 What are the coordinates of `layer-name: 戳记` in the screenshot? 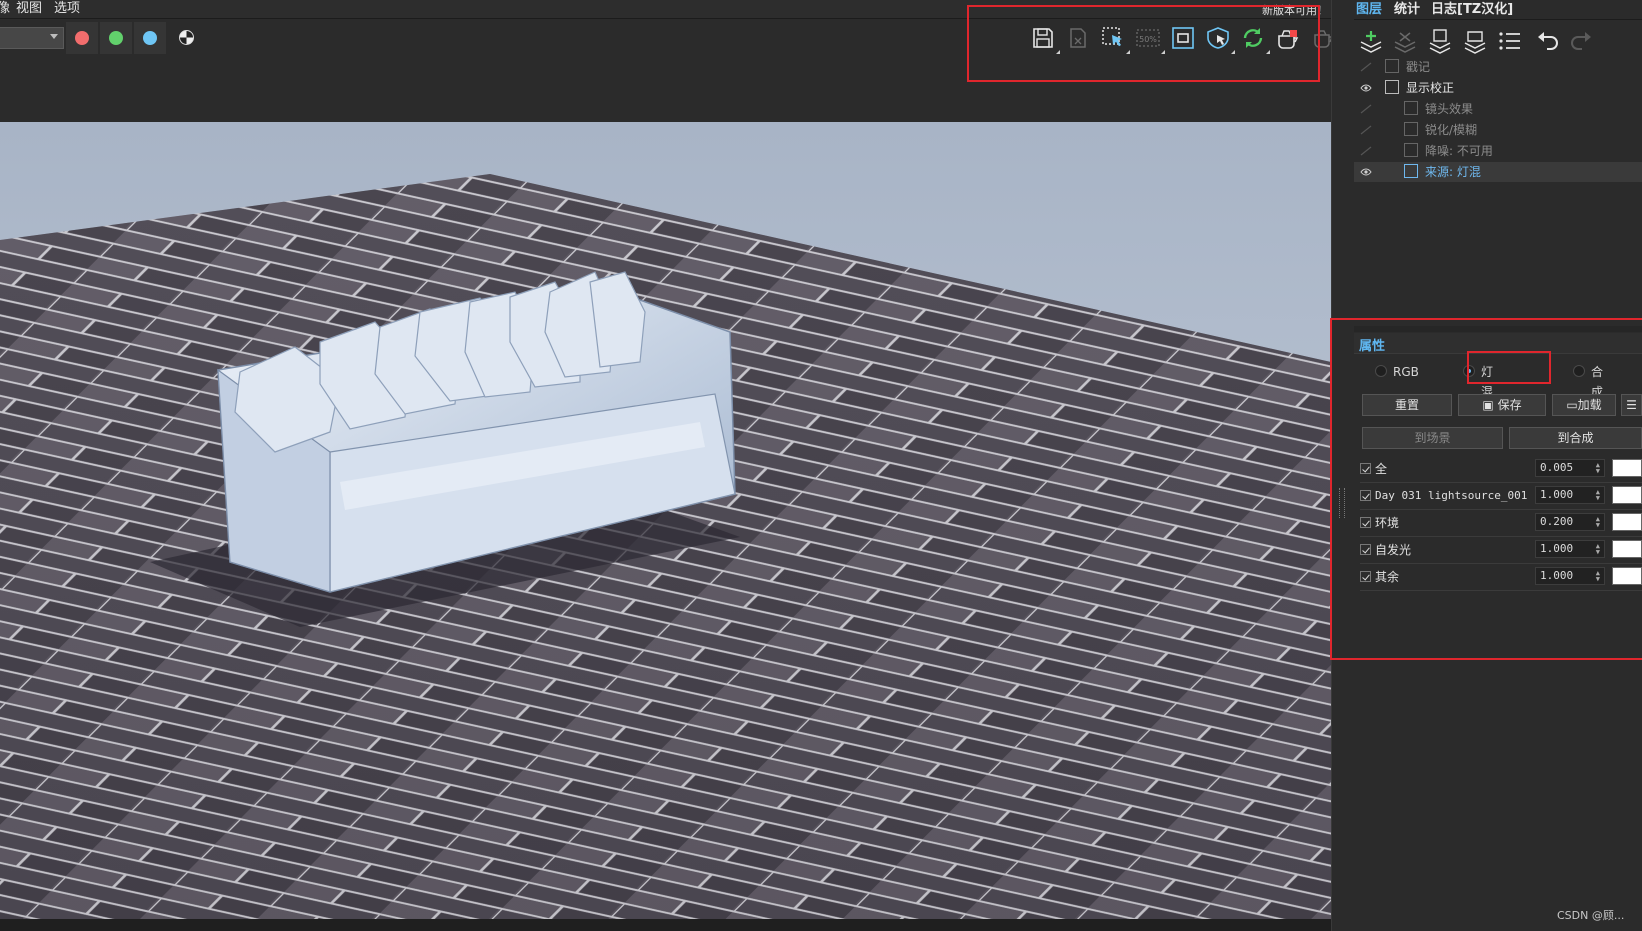 It's located at (1418, 67).